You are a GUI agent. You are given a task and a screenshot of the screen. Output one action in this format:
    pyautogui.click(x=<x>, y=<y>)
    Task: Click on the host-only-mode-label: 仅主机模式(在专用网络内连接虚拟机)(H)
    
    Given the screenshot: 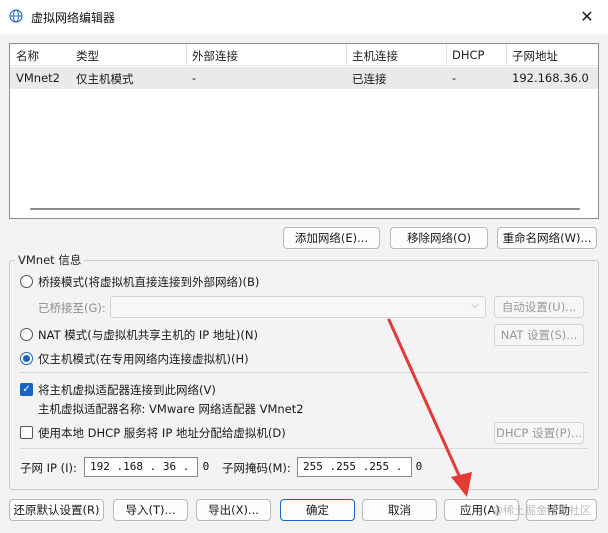 What is the action you would take?
    pyautogui.click(x=143, y=359)
    